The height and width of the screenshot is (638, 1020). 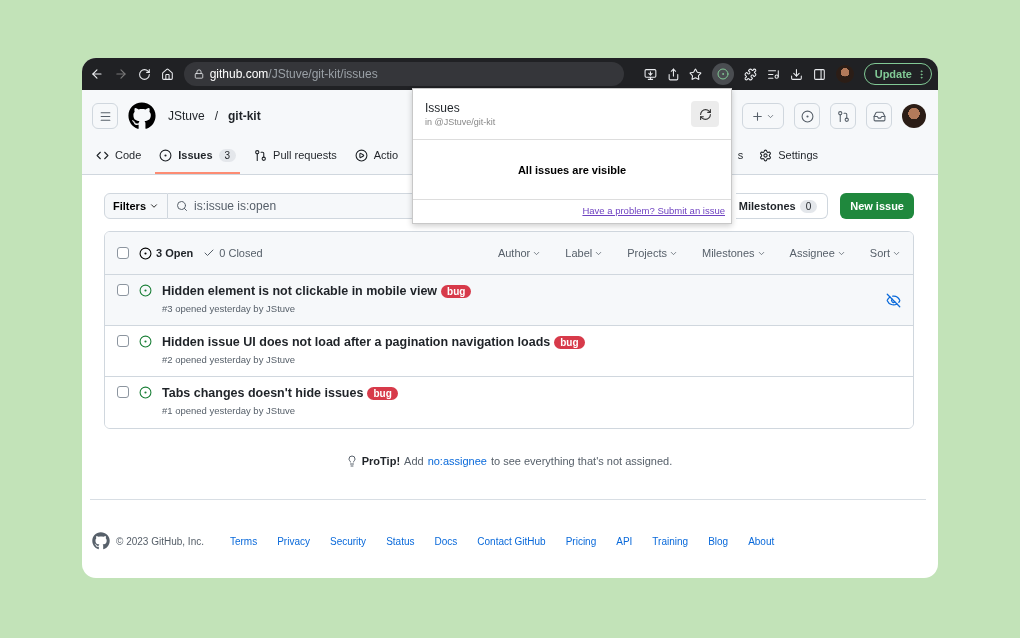 I want to click on footer-link: Terms, so click(x=243, y=541).